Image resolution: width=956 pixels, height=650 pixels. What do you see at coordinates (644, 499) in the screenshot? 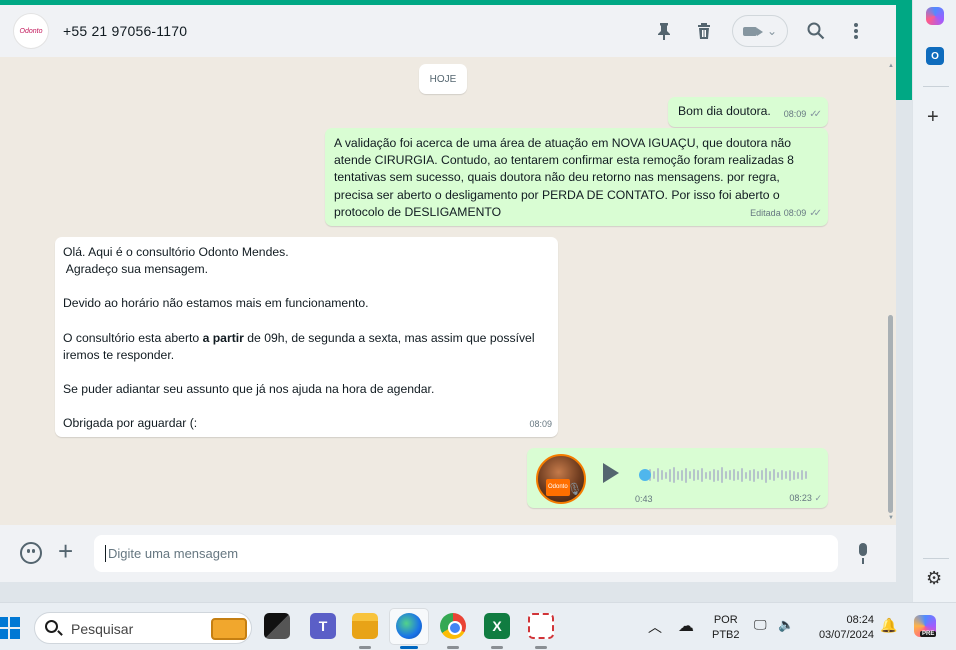
I see `voice-duration: 0:43` at bounding box center [644, 499].